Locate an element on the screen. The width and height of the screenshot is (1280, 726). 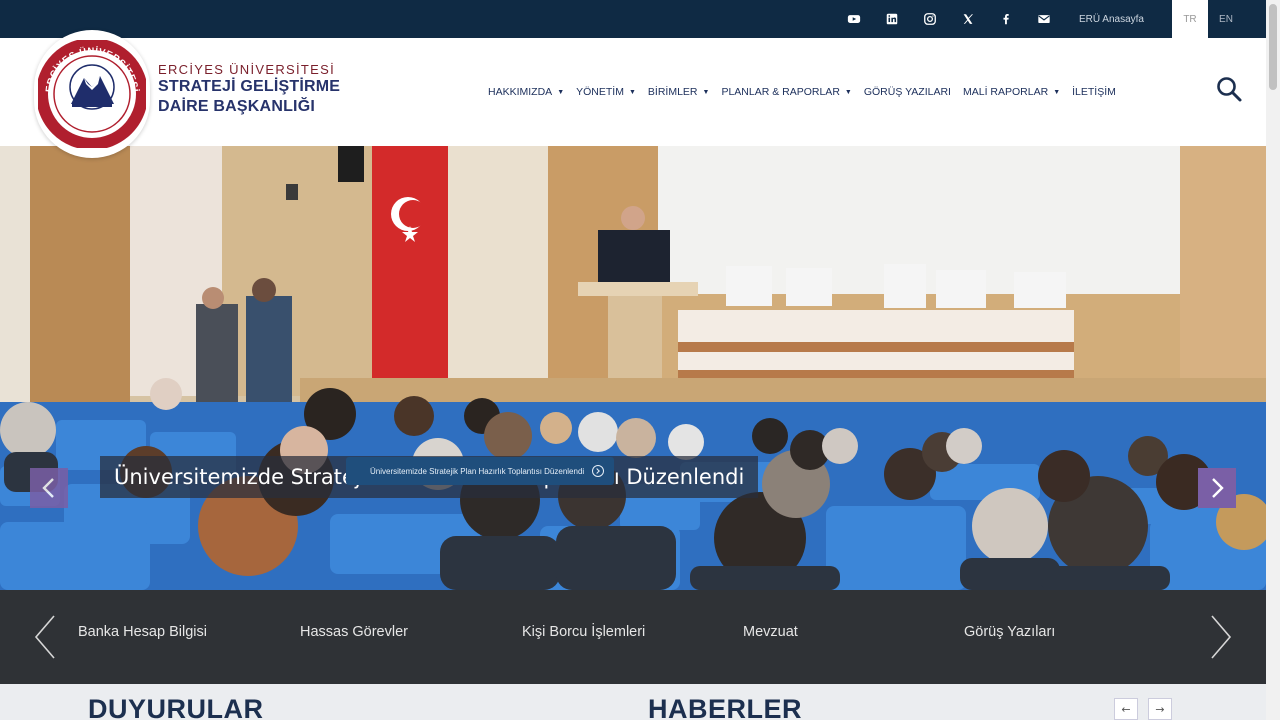
nav-item-hakkimizda: HAKKIMIZDA ▼ is located at coordinates (526, 92).